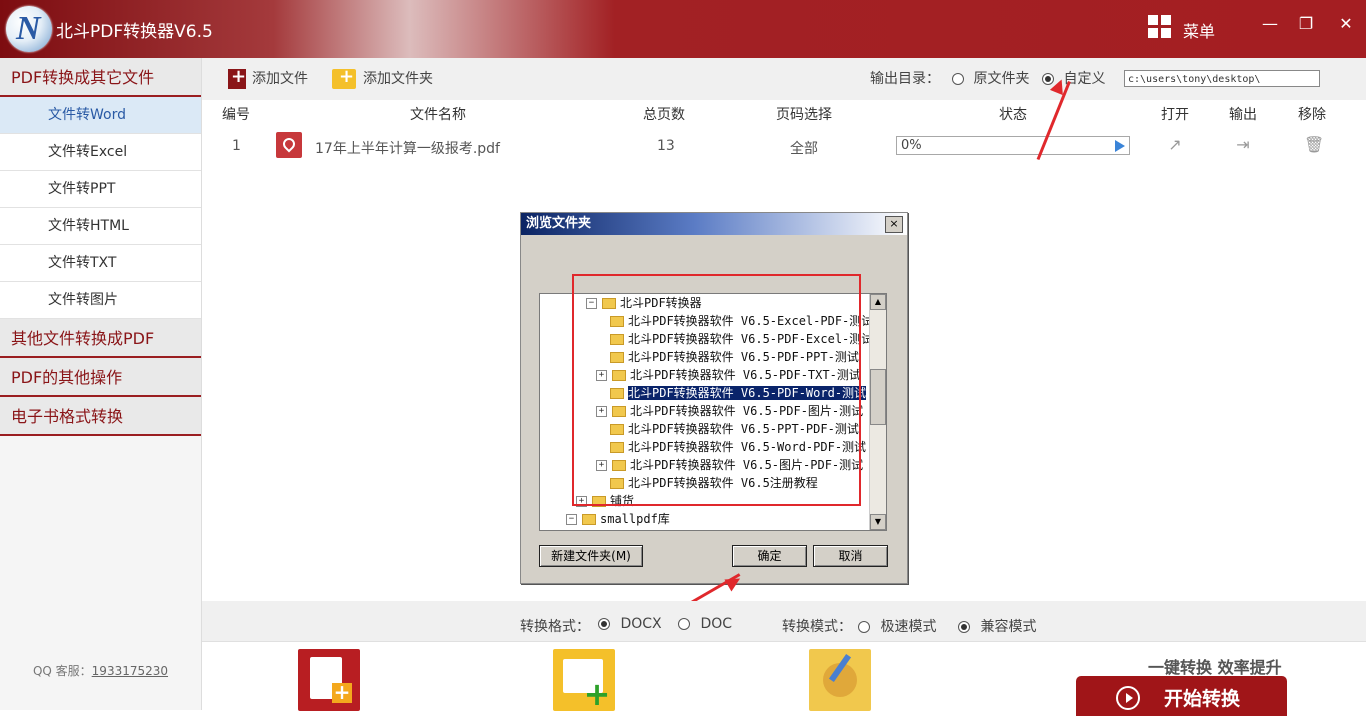 Image resolution: width=1366 pixels, height=716 pixels. I want to click on add-file-large-icon: +, so click(329, 680).